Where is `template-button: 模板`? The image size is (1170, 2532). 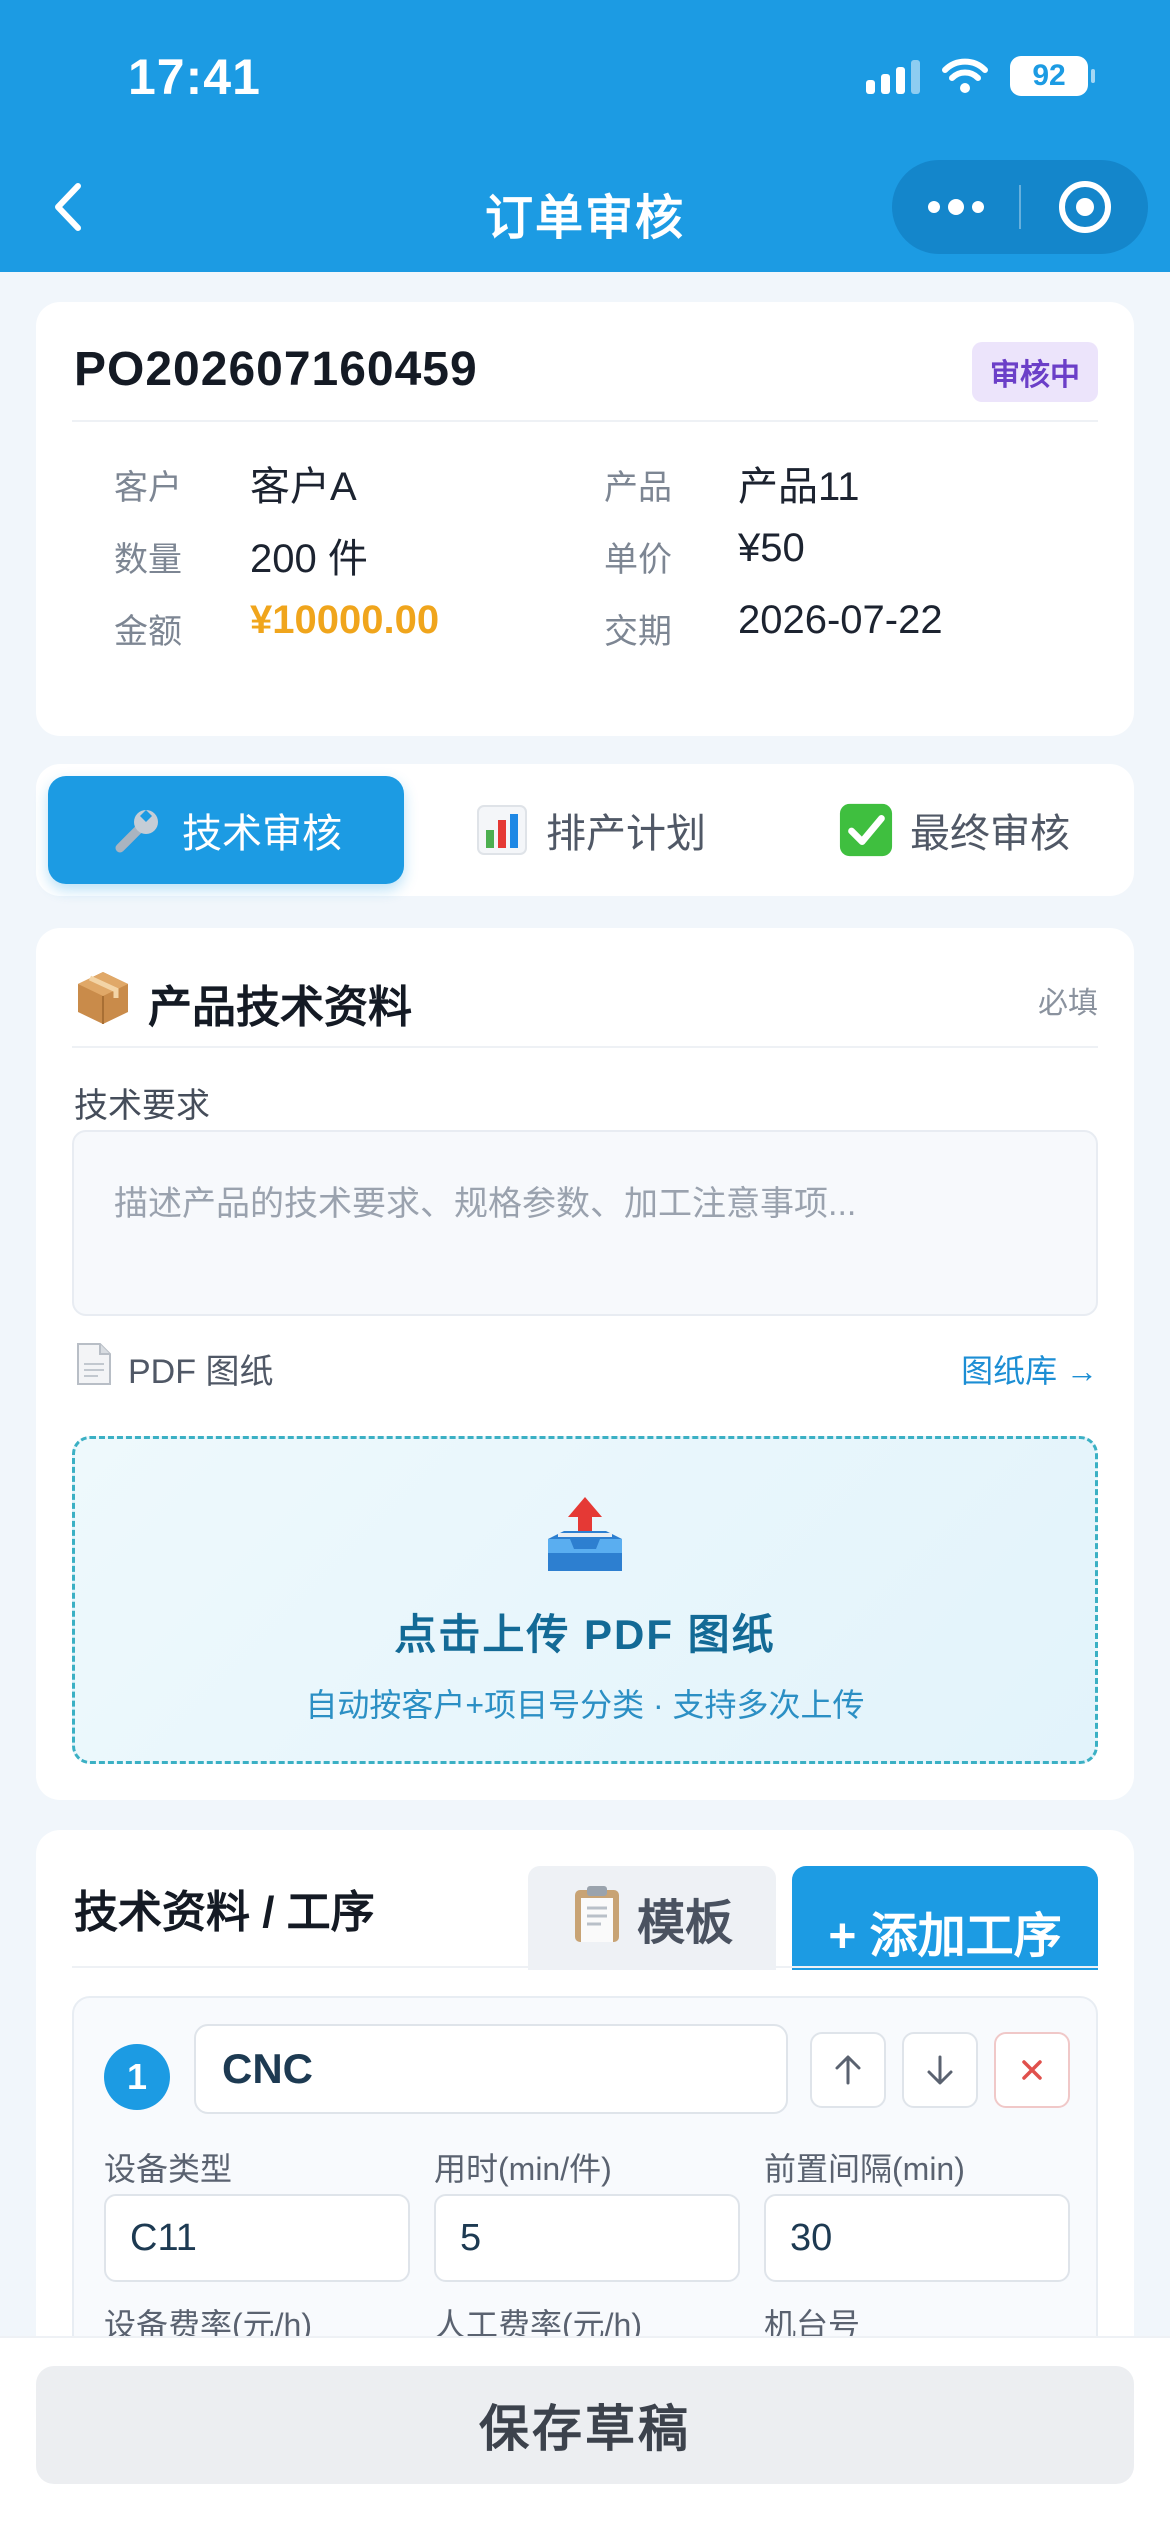
template-button: 模板 is located at coordinates (652, 1918).